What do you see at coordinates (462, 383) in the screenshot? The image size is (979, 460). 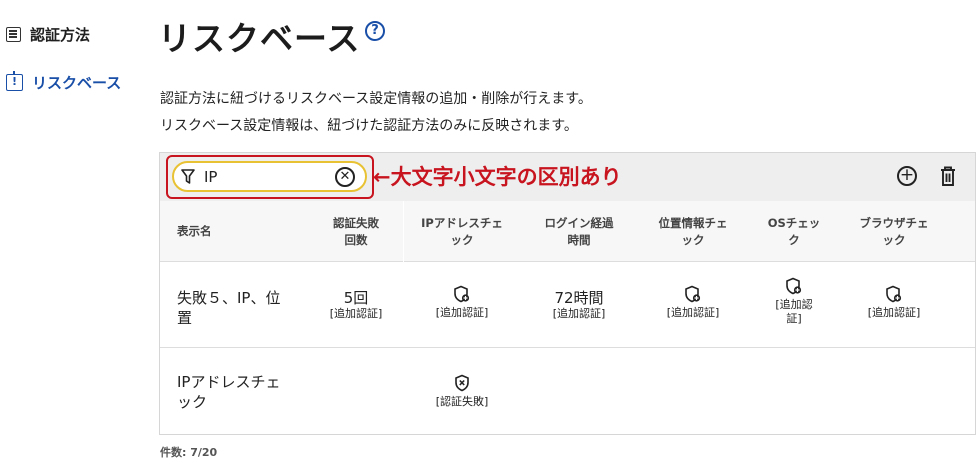 I see `shield-x-icon` at bounding box center [462, 383].